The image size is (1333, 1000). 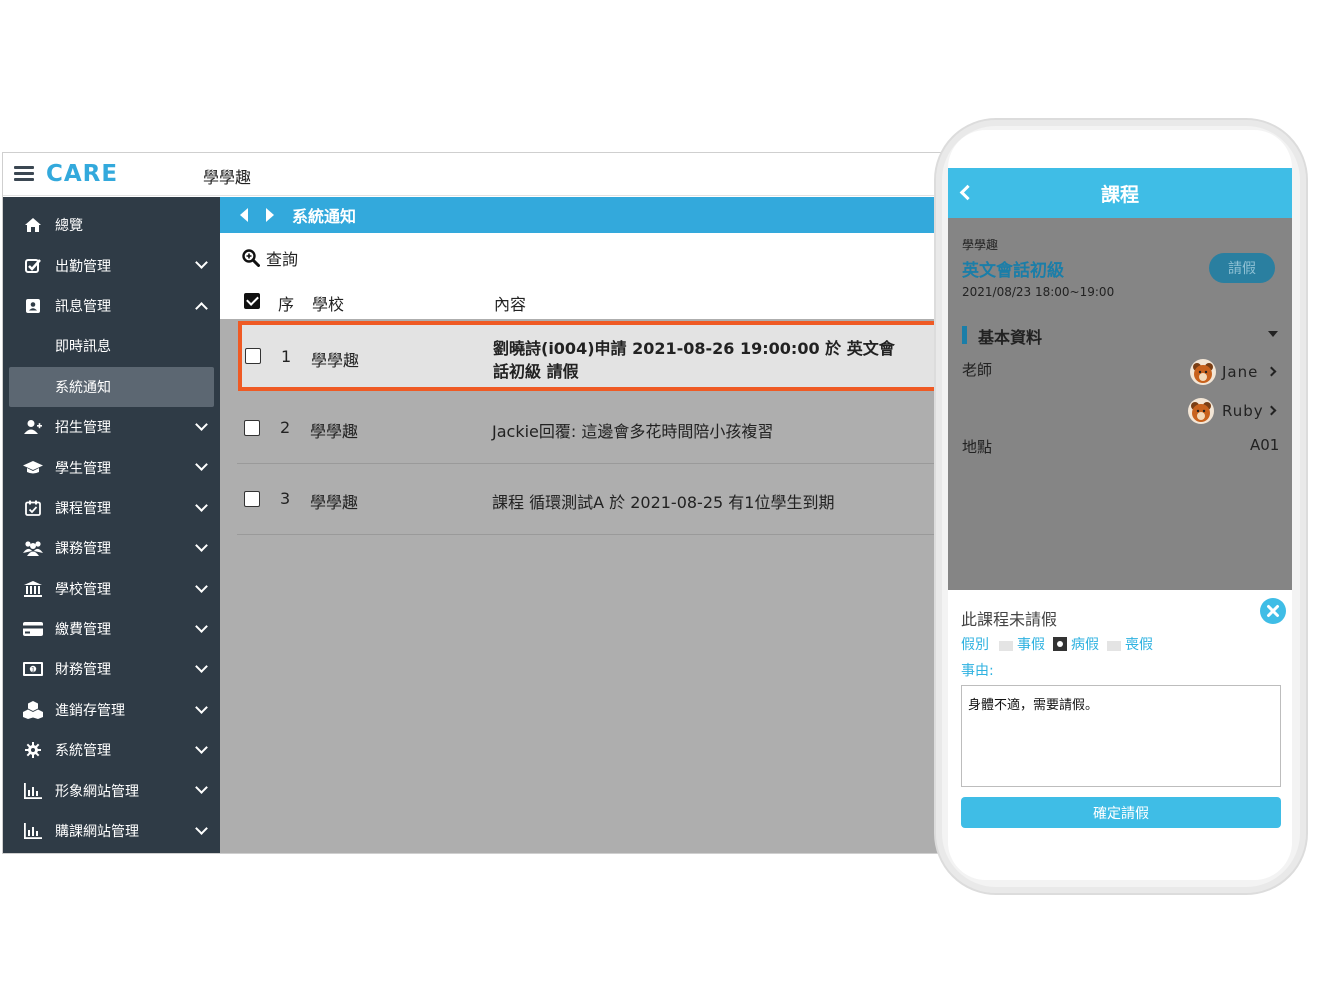 What do you see at coordinates (111, 790) in the screenshot?
I see `sidebar-item-brand-site: 形象網站管理` at bounding box center [111, 790].